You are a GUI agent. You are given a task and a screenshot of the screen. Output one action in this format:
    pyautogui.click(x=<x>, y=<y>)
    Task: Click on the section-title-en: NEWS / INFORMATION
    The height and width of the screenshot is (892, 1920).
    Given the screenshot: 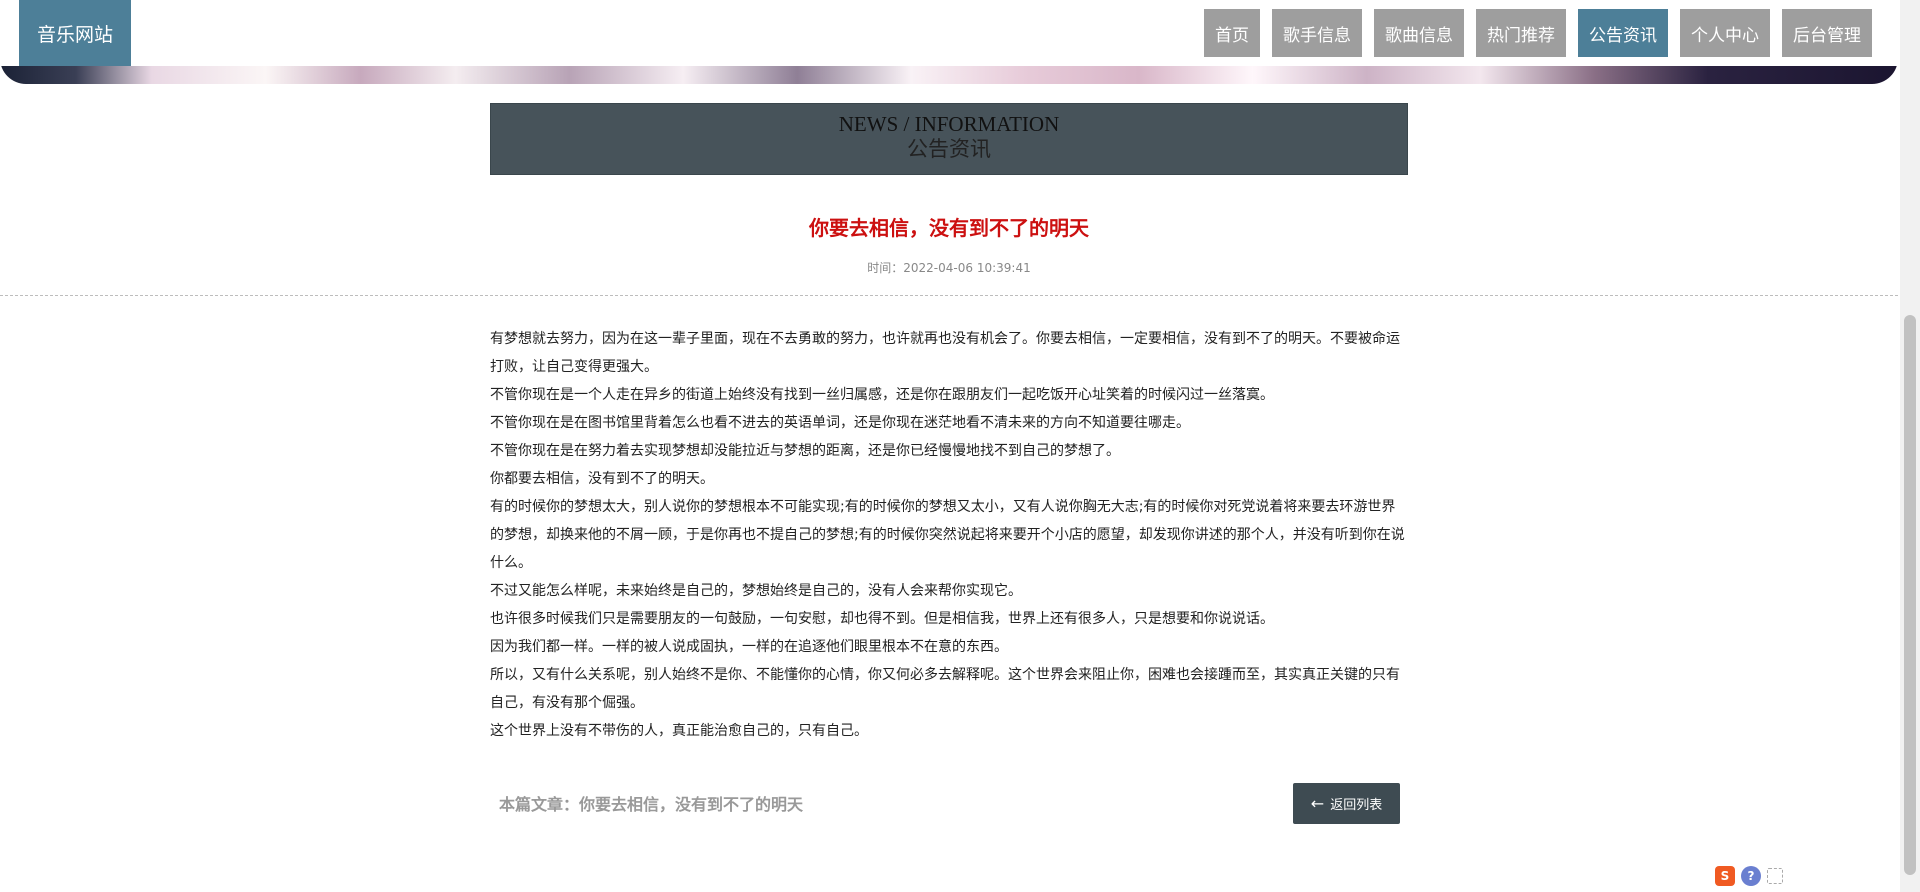 What is the action you would take?
    pyautogui.click(x=949, y=124)
    